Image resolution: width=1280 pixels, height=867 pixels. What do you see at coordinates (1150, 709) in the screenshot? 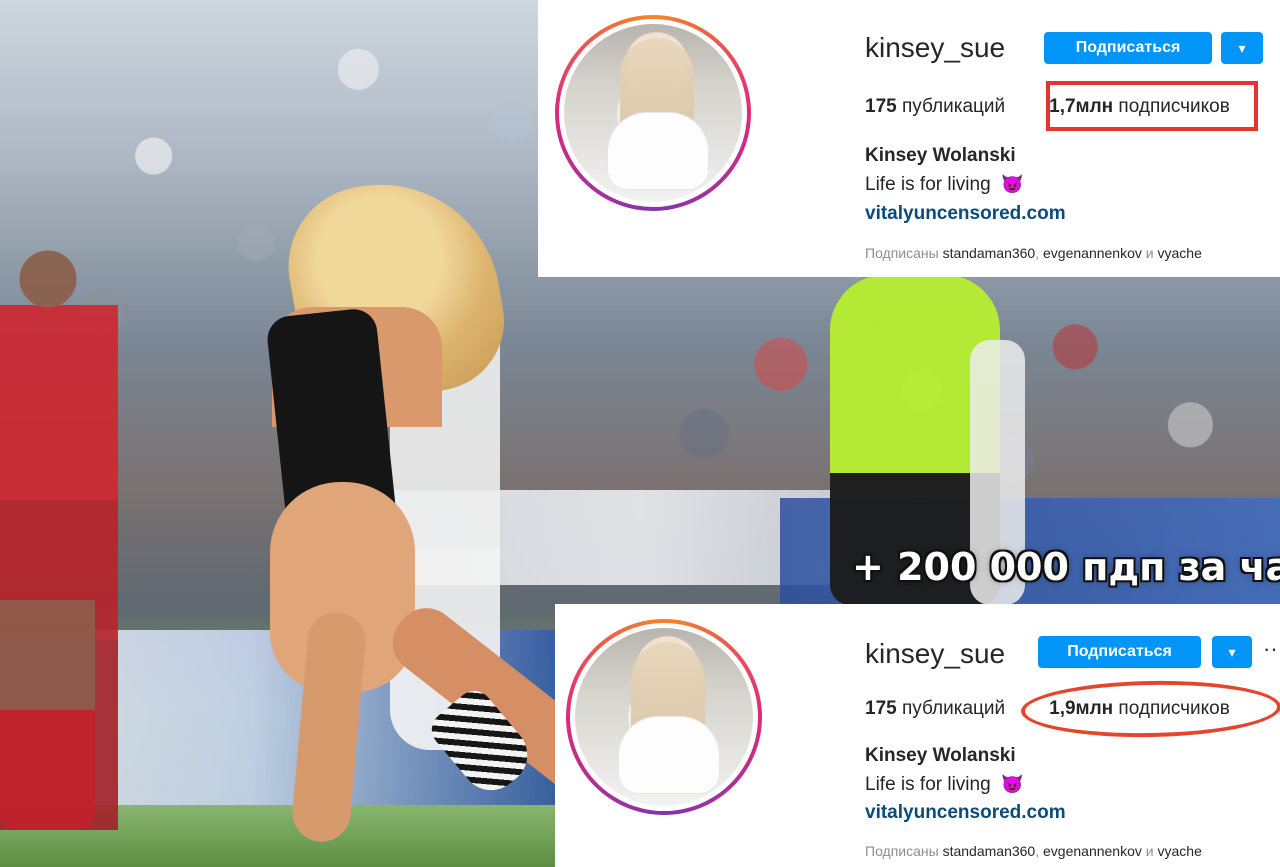
I see `followers-highlight-ellipse` at bounding box center [1150, 709].